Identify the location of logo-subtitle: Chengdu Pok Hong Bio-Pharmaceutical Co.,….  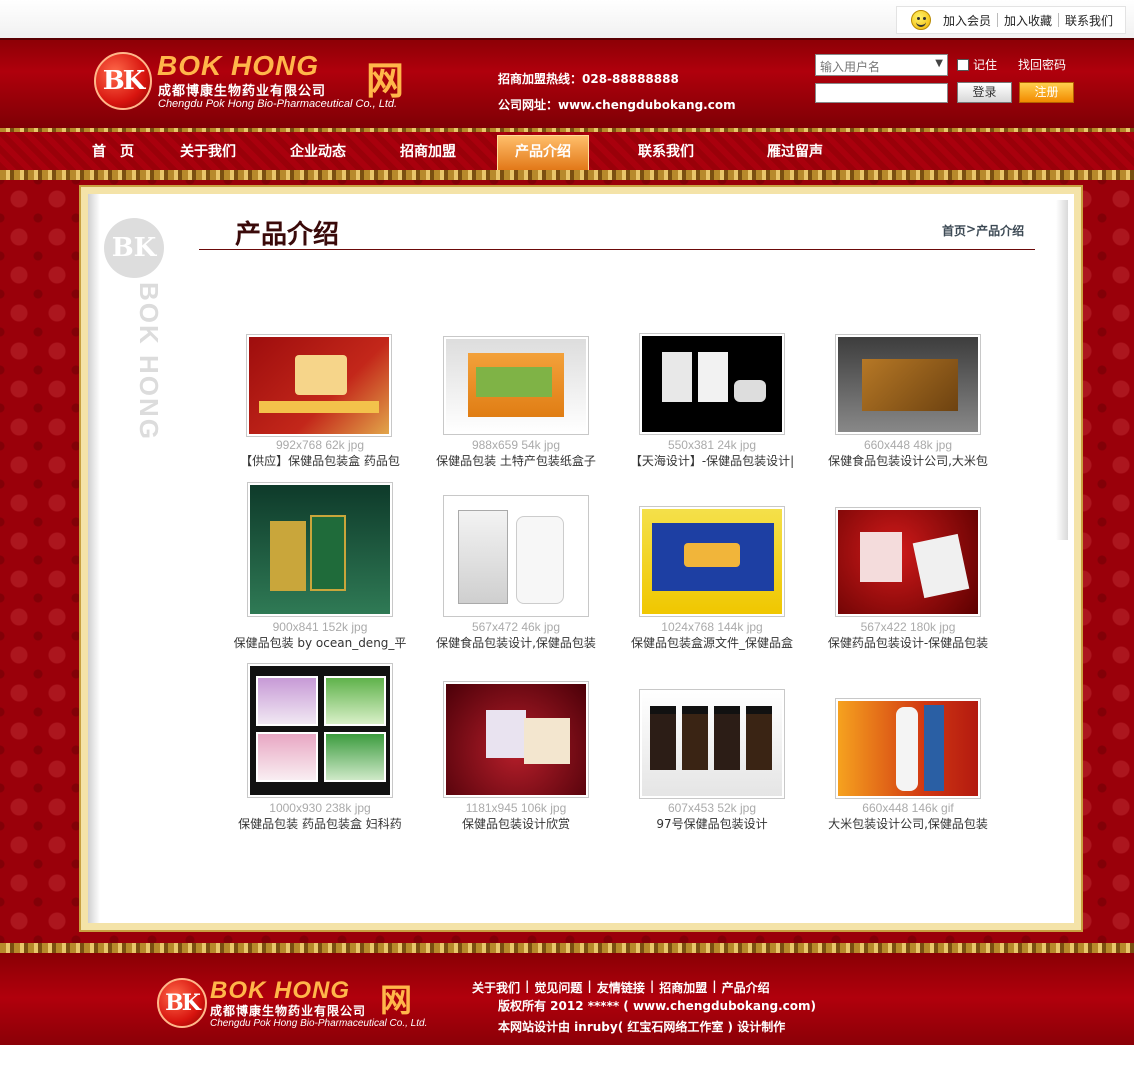
(278, 104).